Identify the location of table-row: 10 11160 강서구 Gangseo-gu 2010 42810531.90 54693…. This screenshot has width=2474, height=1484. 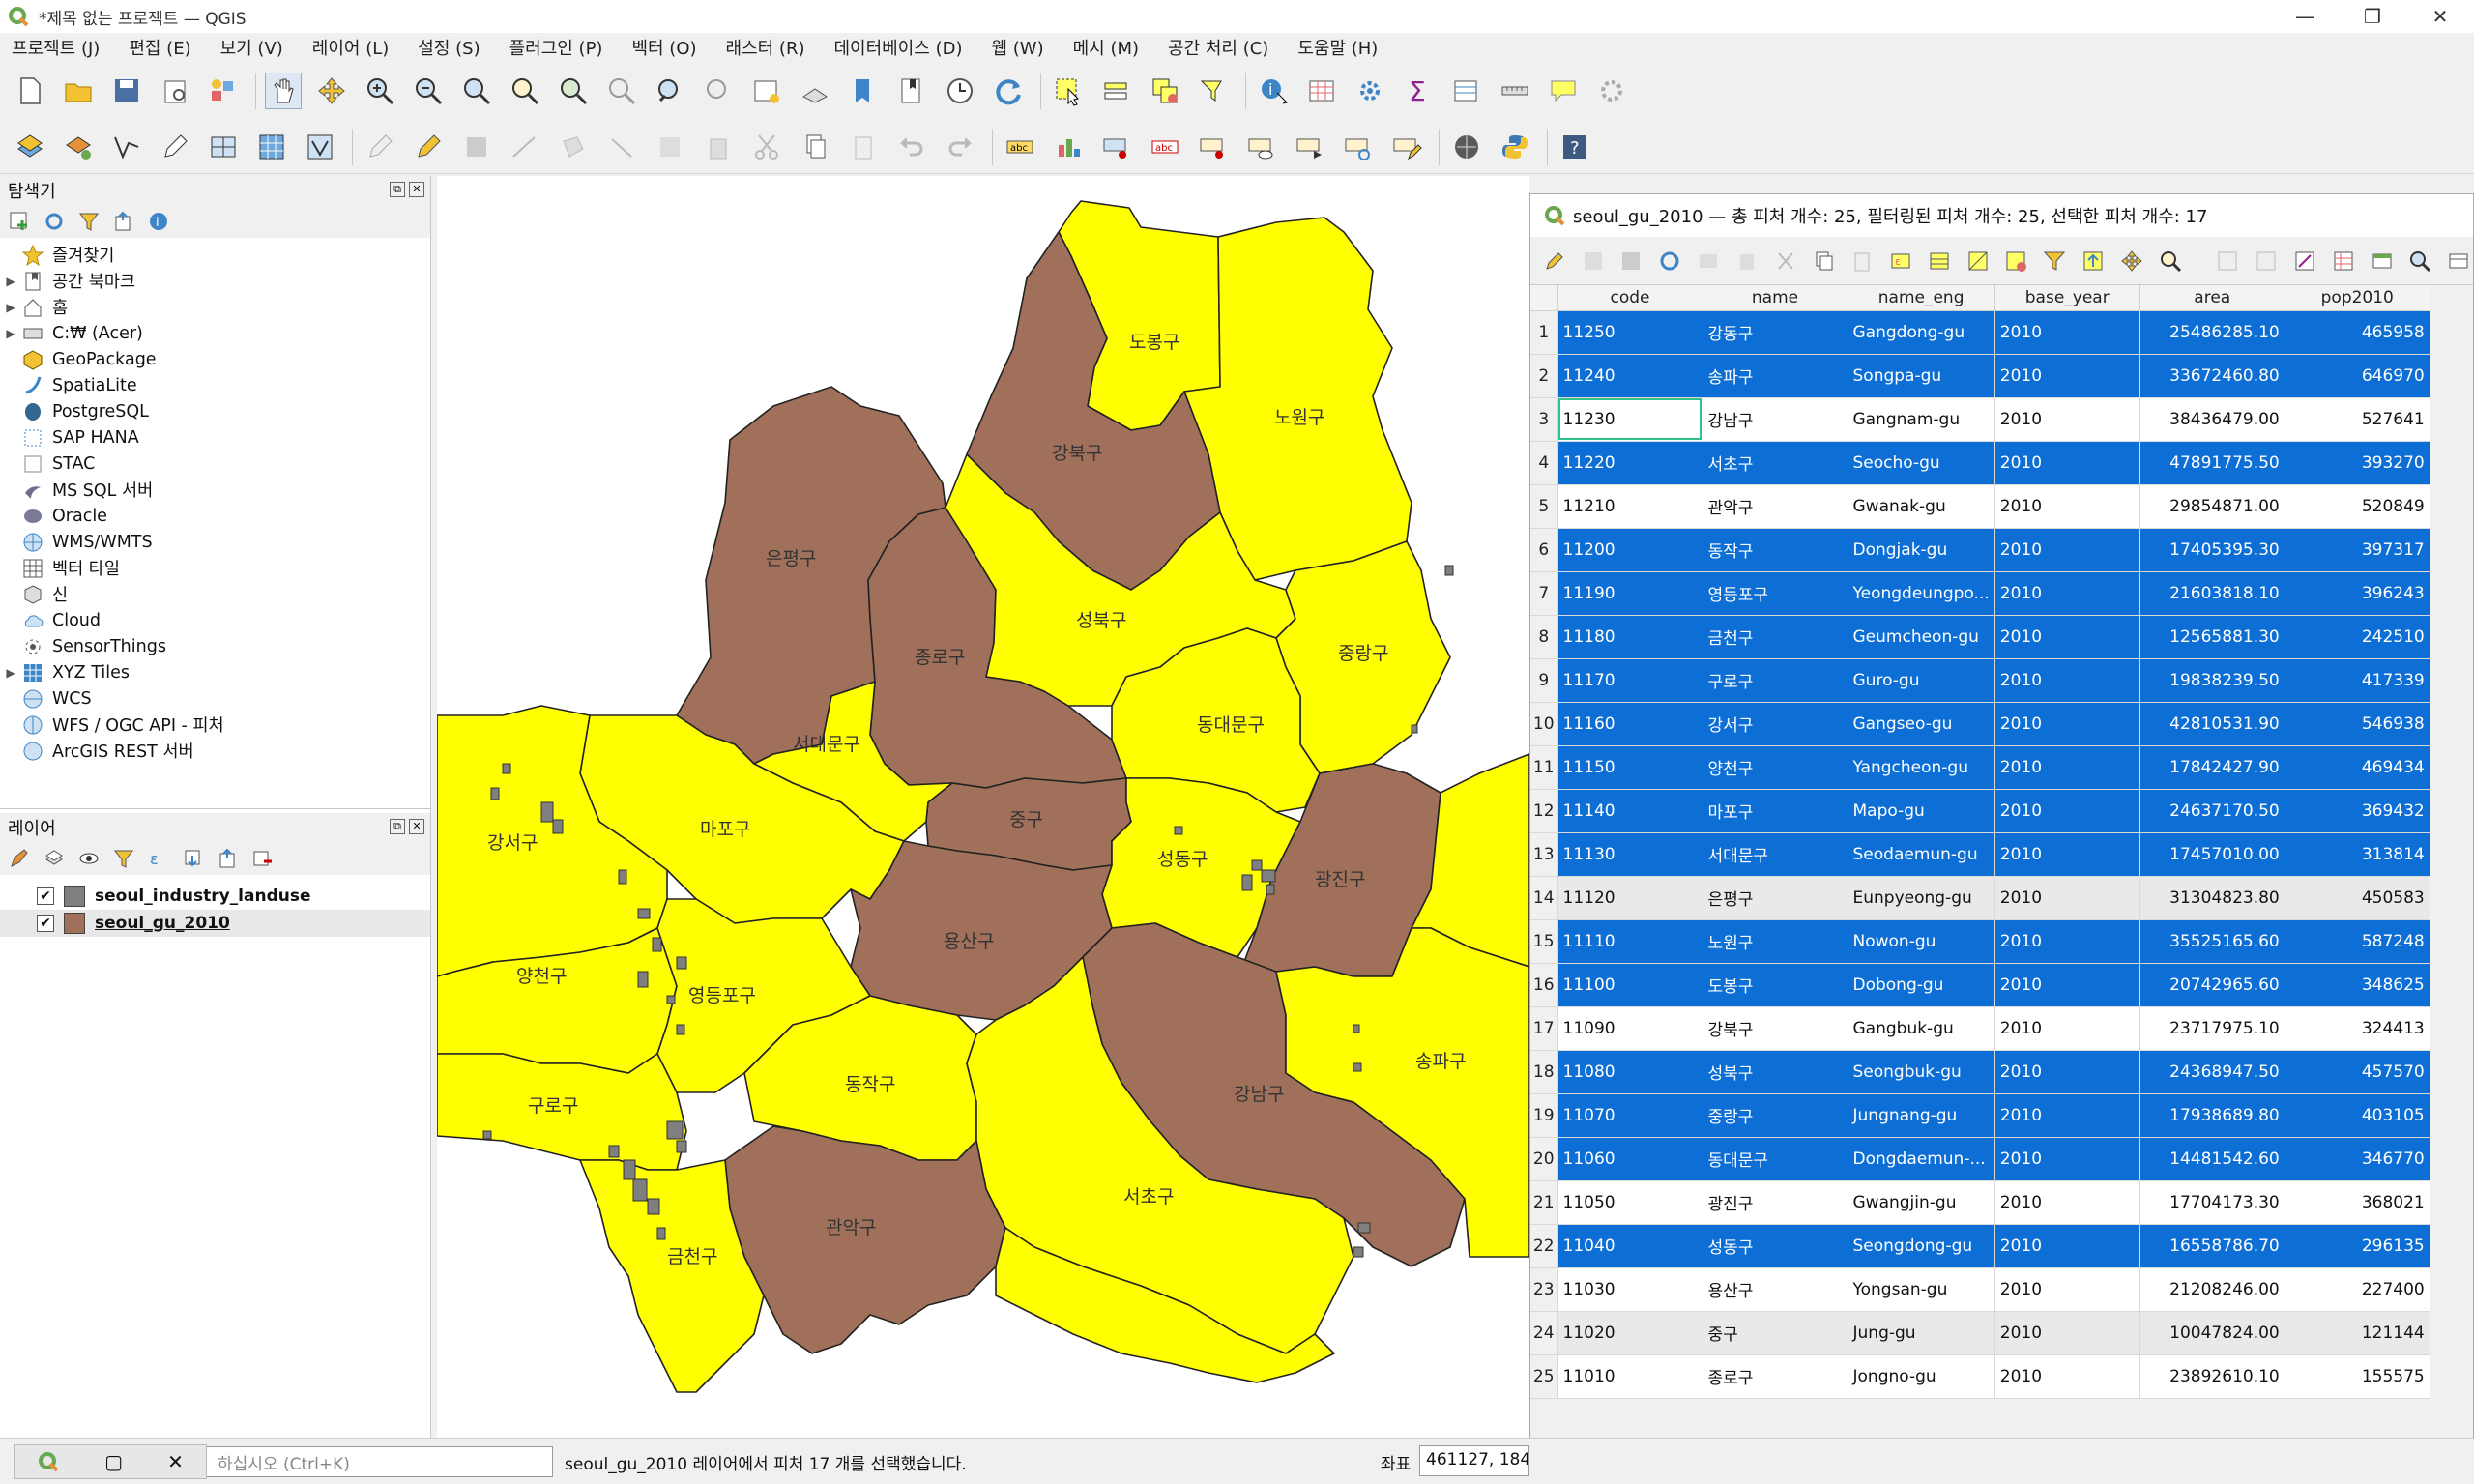
(1980, 724).